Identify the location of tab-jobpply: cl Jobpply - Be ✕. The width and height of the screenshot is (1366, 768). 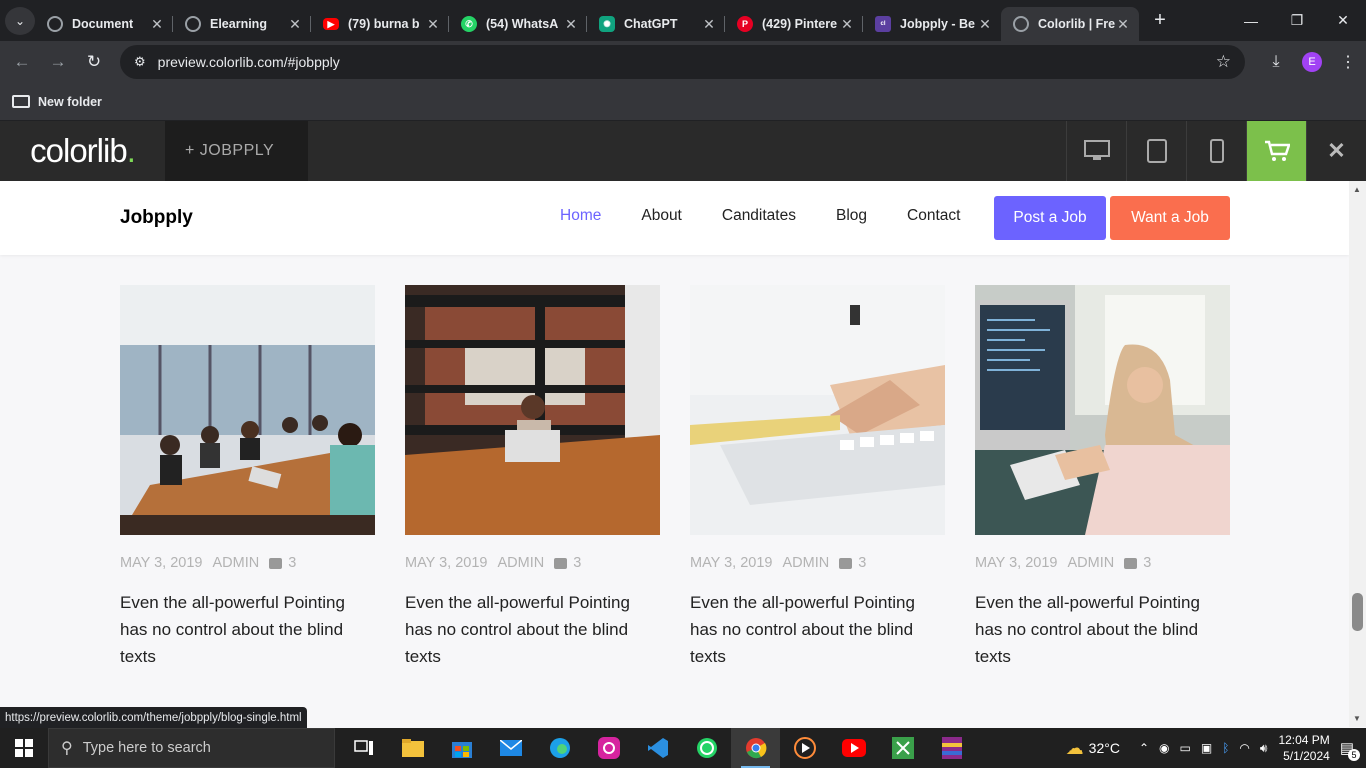
(932, 24).